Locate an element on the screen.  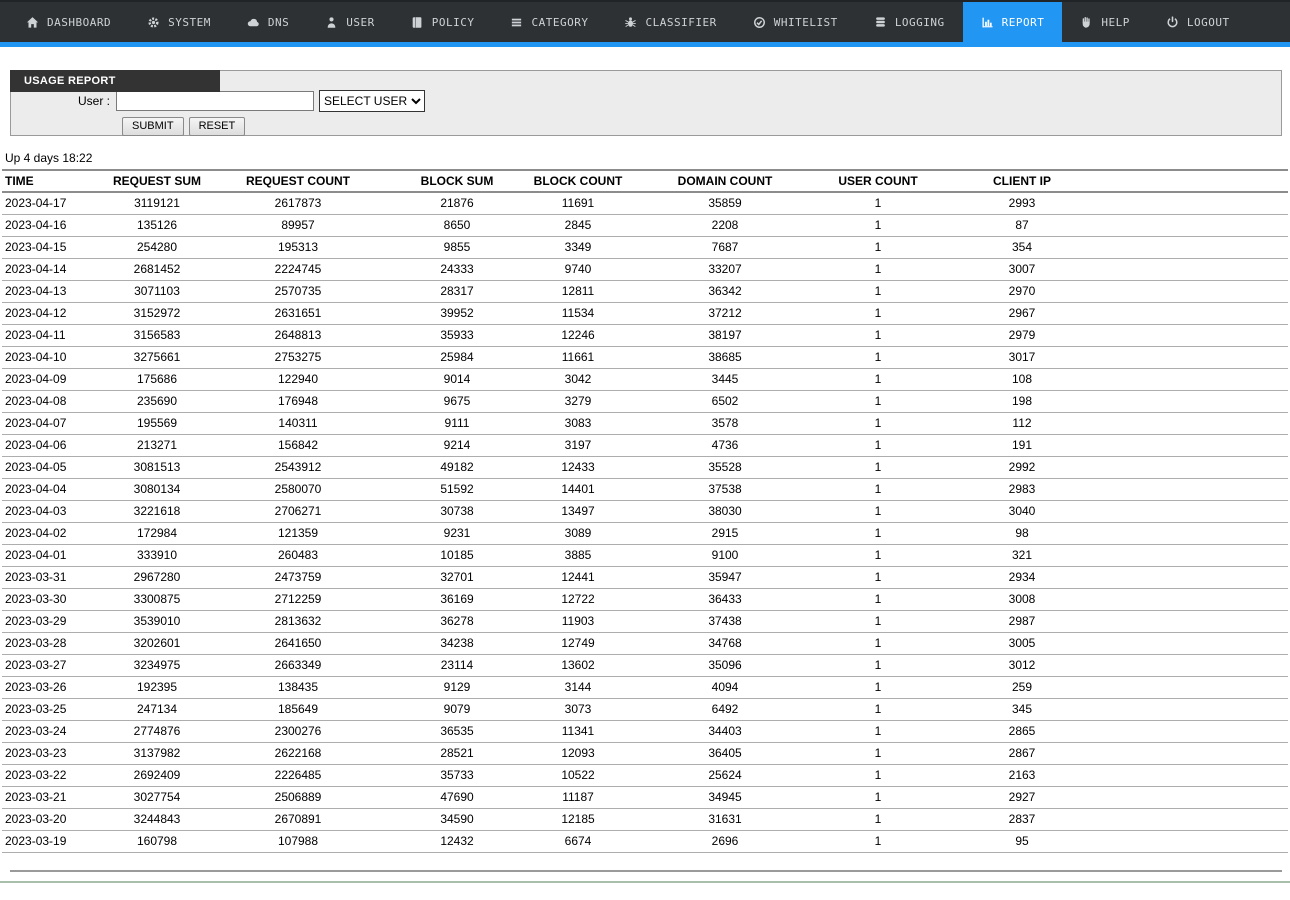
nav-item-policy: POLICY is located at coordinates (443, 24).